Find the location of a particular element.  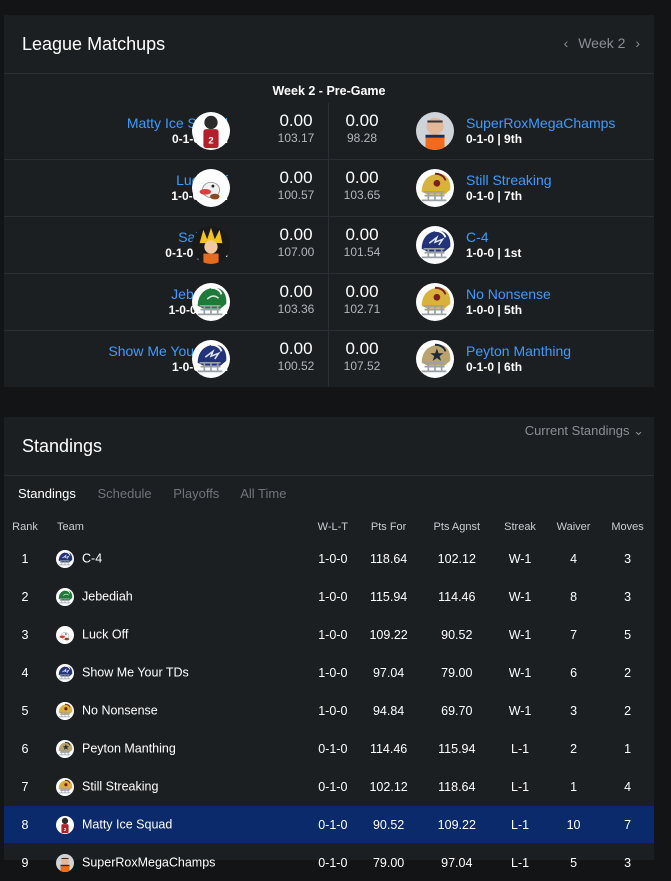

away-score: 0.00 is located at coordinates (362, 235).